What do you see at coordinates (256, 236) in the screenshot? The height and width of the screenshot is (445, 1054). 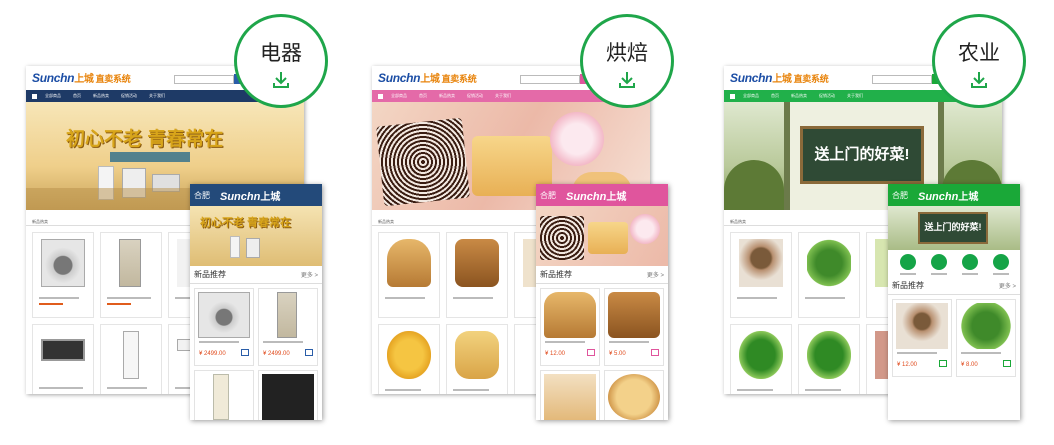 I see `mobile-banner: 初心不老 青春常在` at bounding box center [256, 236].